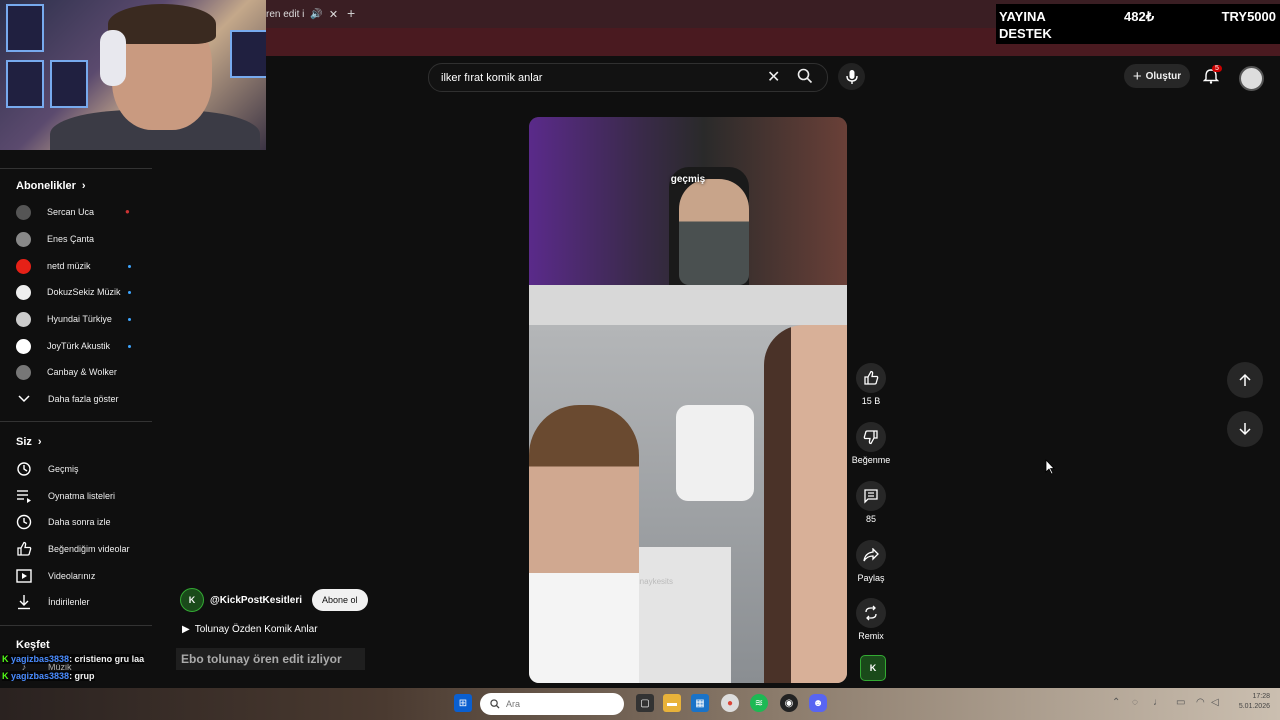 The width and height of the screenshot is (1280, 720). What do you see at coordinates (1215, 702) in the screenshot?
I see `volume-icon: ◁` at bounding box center [1215, 702].